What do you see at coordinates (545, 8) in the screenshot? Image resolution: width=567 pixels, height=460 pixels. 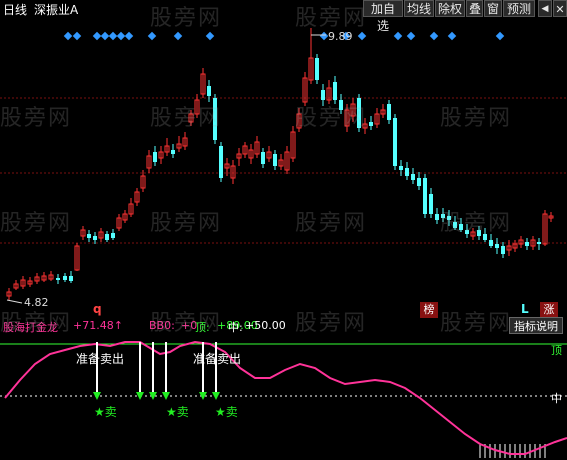 I see `collapse-left-icon: ◀` at bounding box center [545, 8].